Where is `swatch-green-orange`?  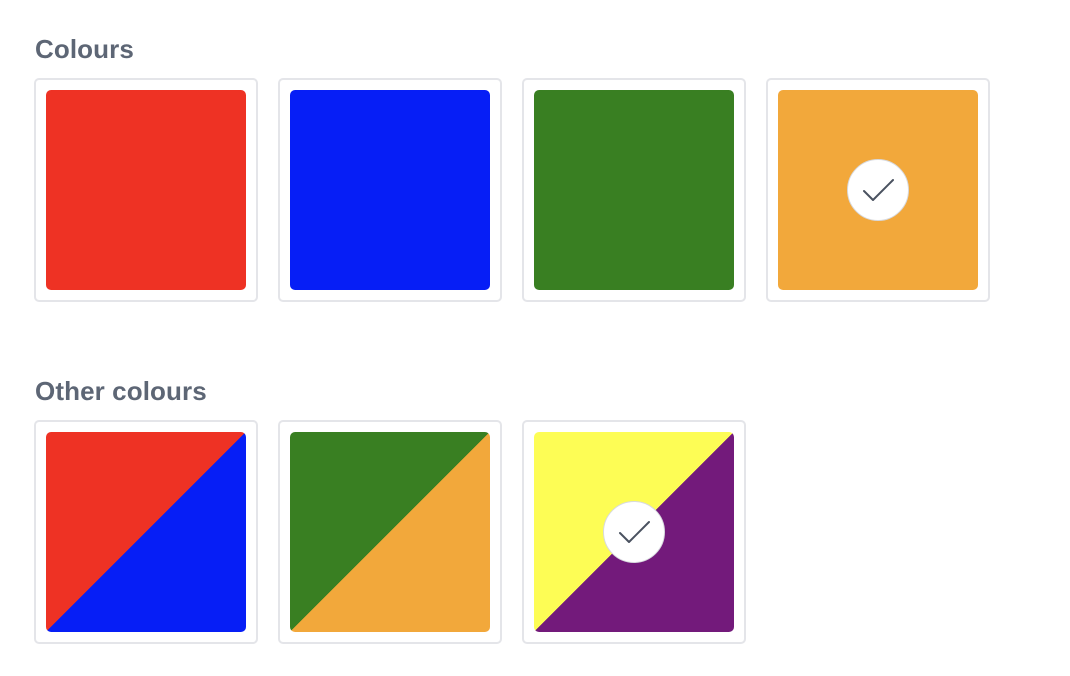
swatch-green-orange is located at coordinates (390, 532).